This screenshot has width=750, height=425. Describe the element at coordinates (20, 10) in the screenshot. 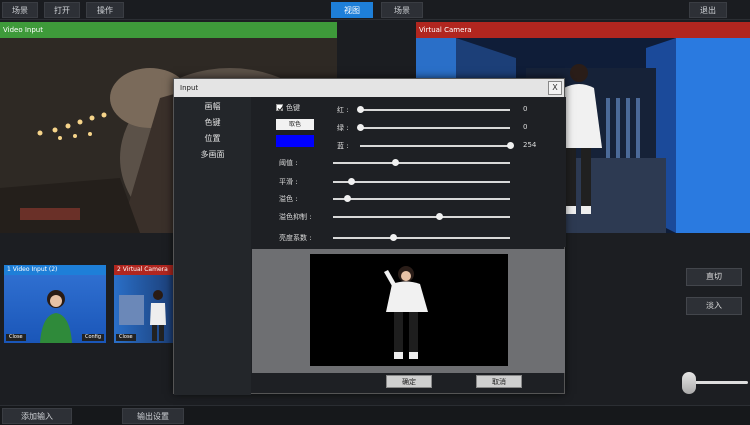

I see `menu-file: 场景` at that location.